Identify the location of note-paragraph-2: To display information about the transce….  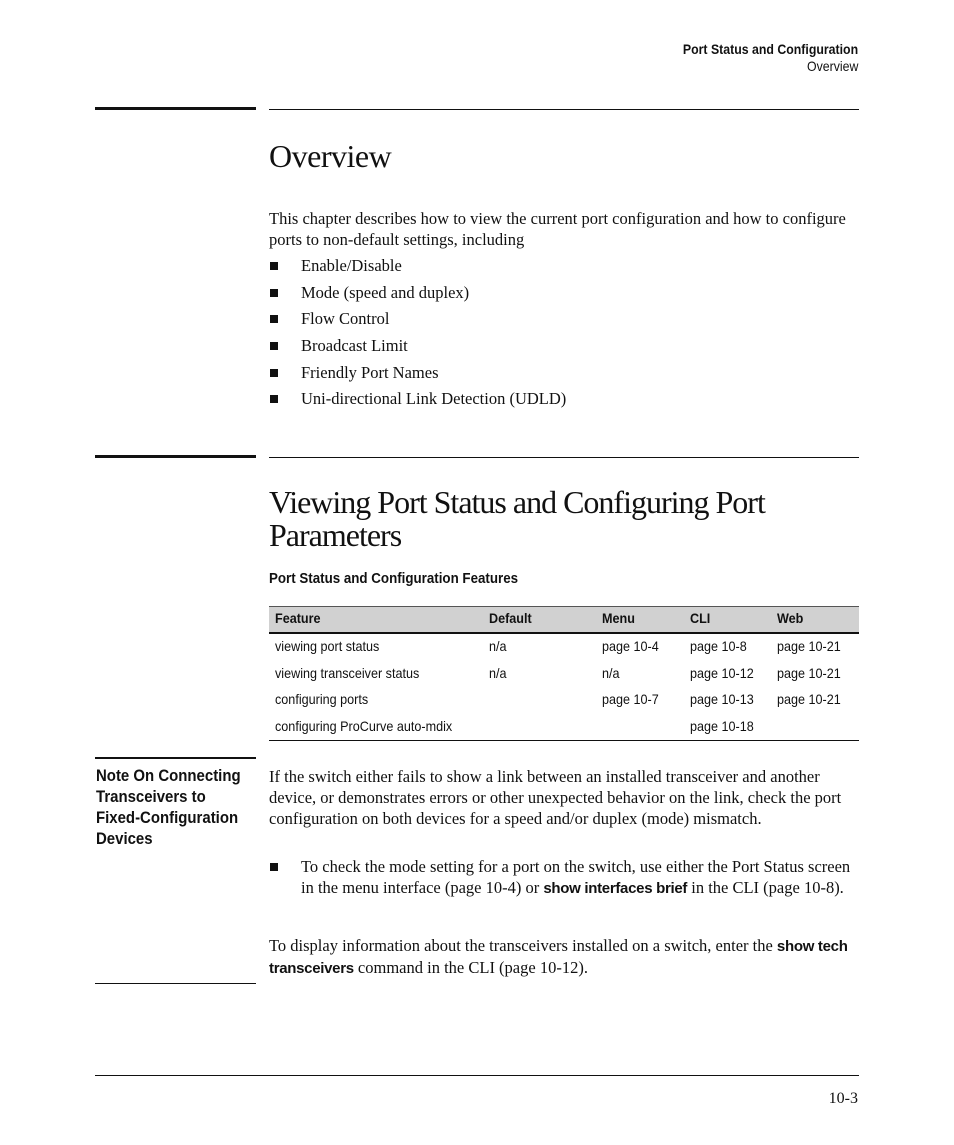
(558, 956).